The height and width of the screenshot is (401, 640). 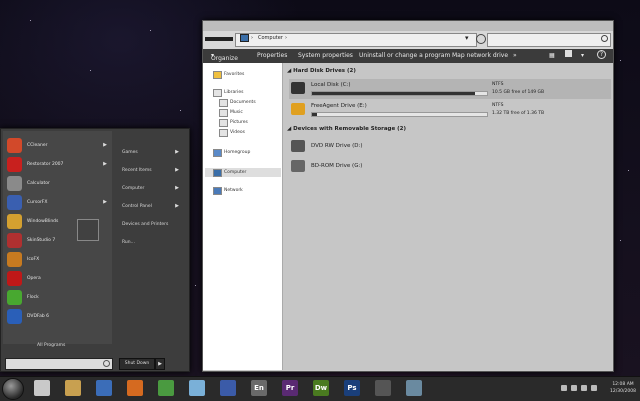 What do you see at coordinates (337, 146) in the screenshot?
I see `drive-name: DVD RW Drive (D:)` at bounding box center [337, 146].